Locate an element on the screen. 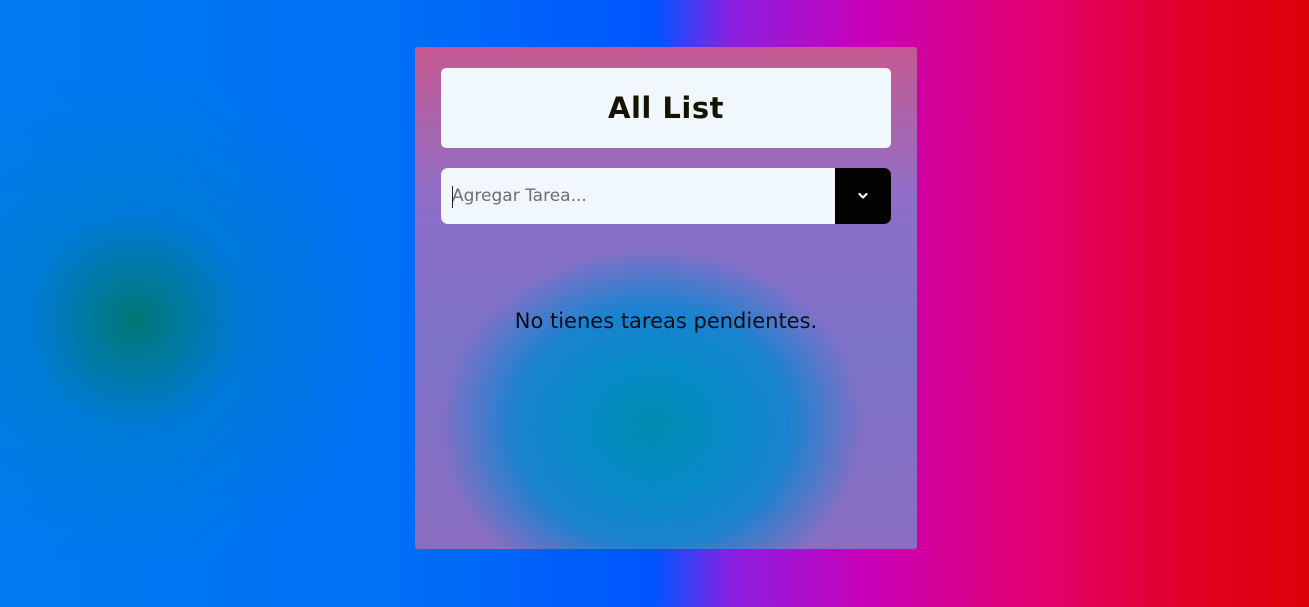  header-box: All List is located at coordinates (666, 108).